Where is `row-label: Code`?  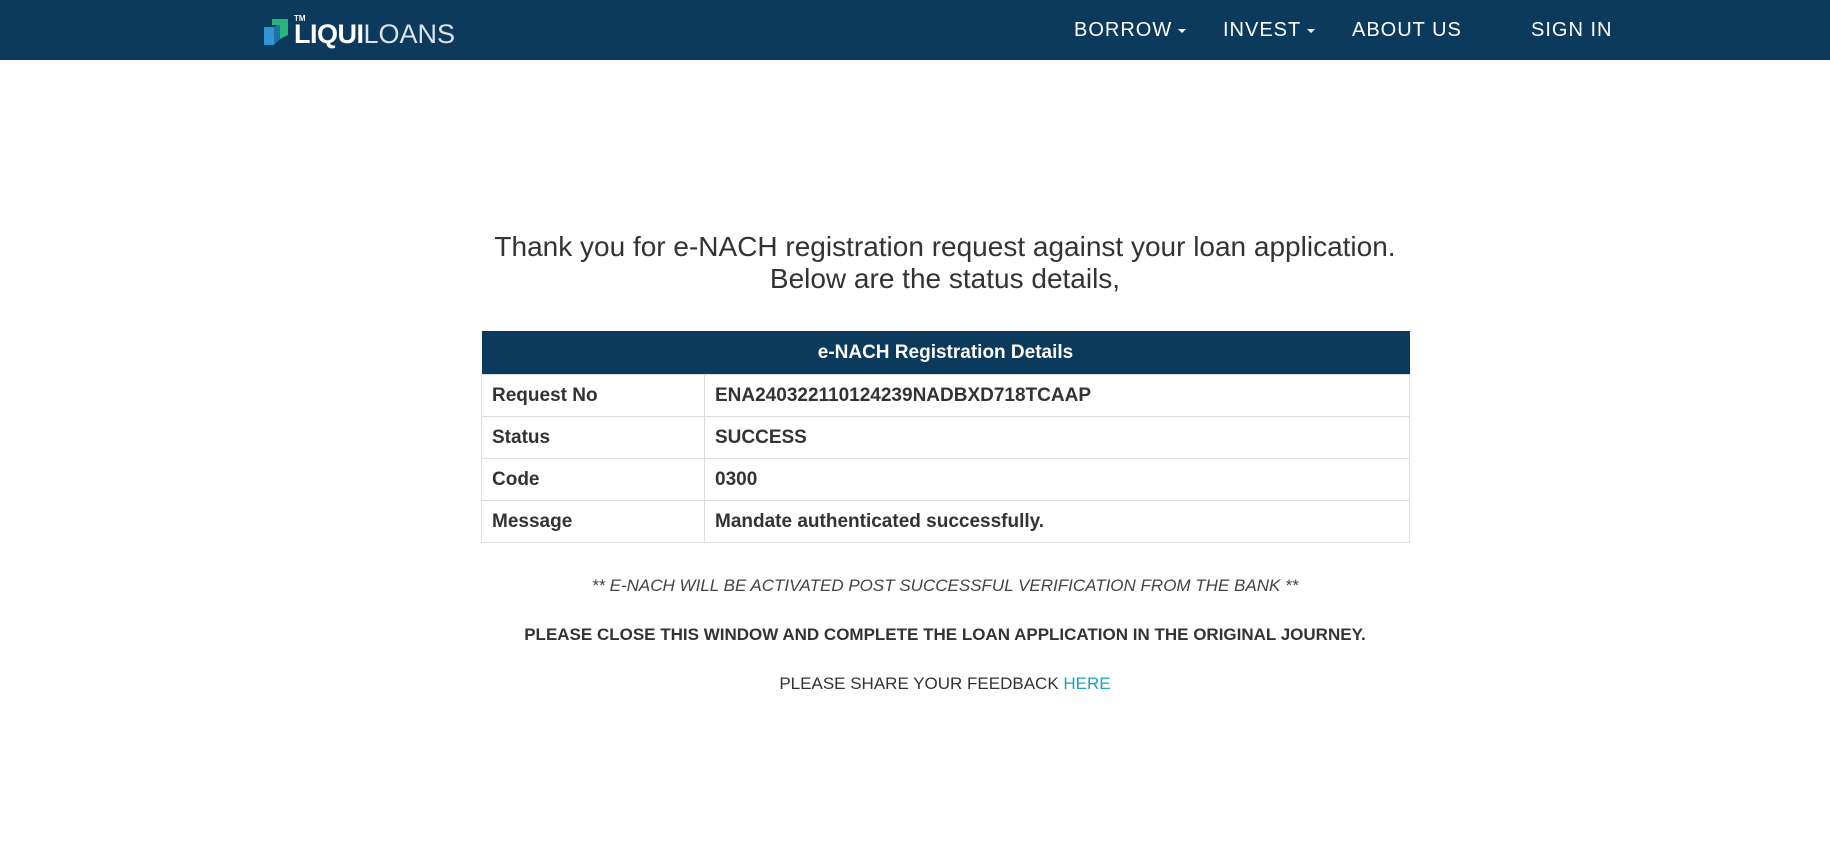 row-label: Code is located at coordinates (593, 479).